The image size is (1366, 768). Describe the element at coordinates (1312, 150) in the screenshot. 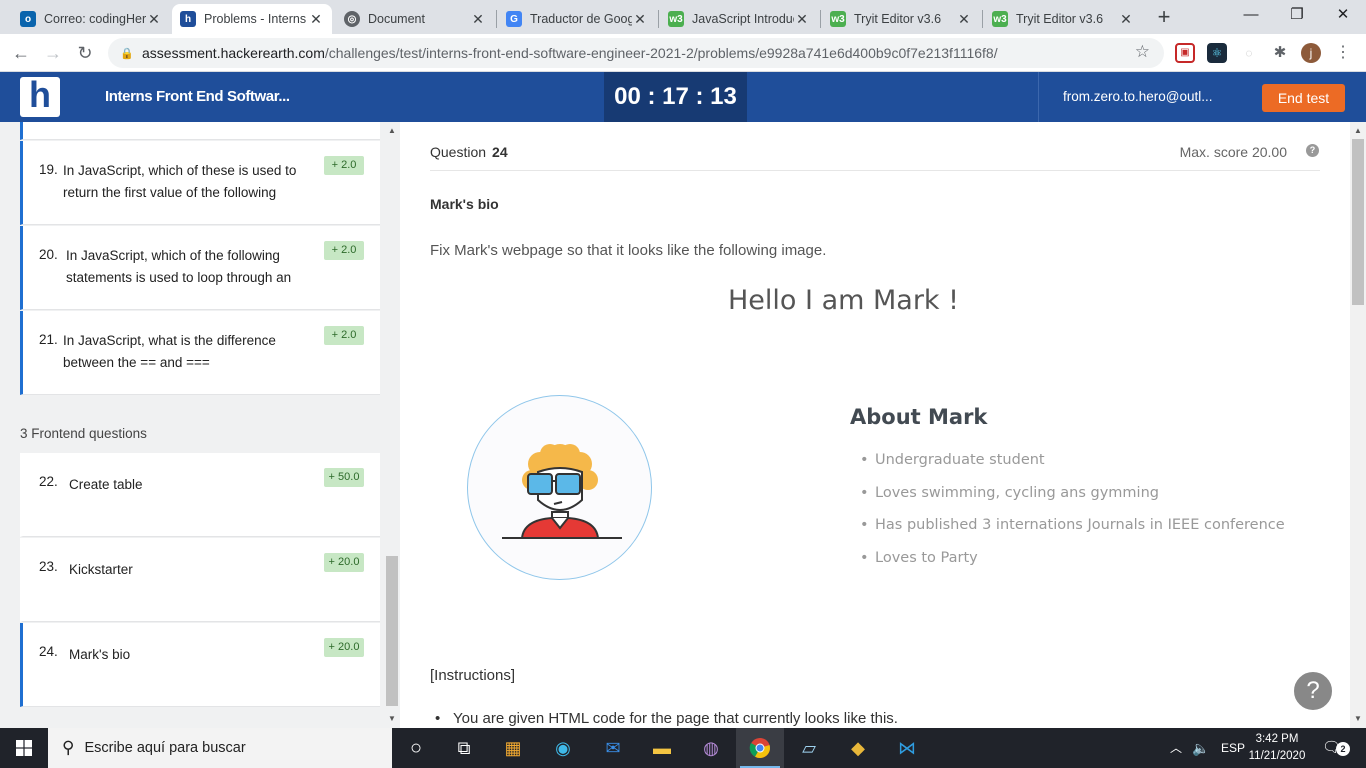

I see `help-icon: ?` at that location.